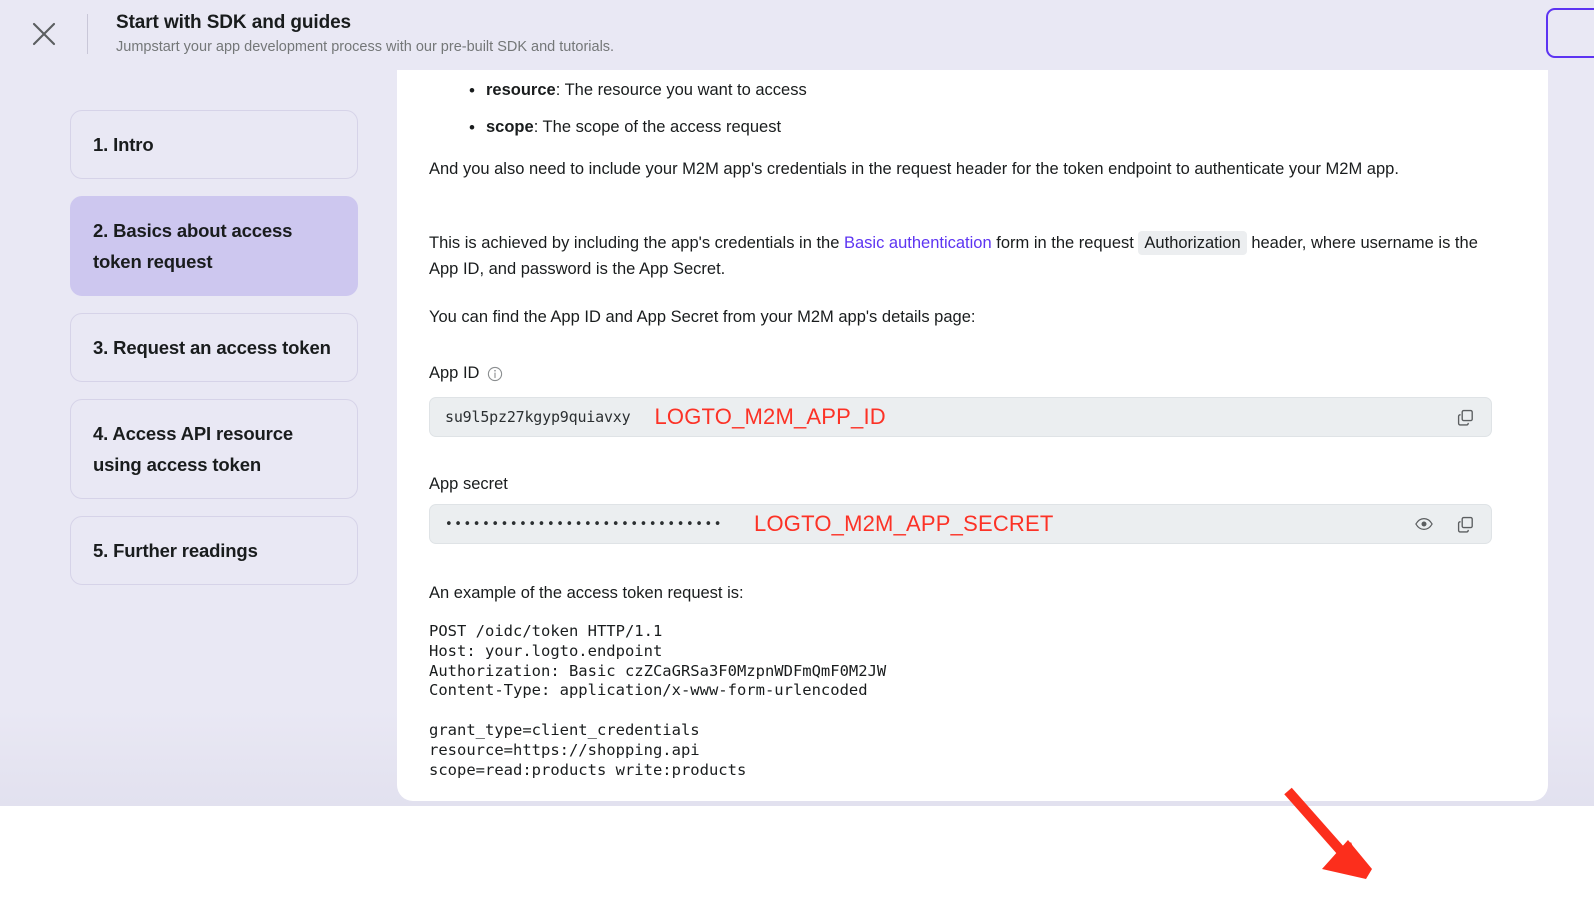 The height and width of the screenshot is (922, 1594). Describe the element at coordinates (87, 34) in the screenshot. I see `header-divider` at that location.